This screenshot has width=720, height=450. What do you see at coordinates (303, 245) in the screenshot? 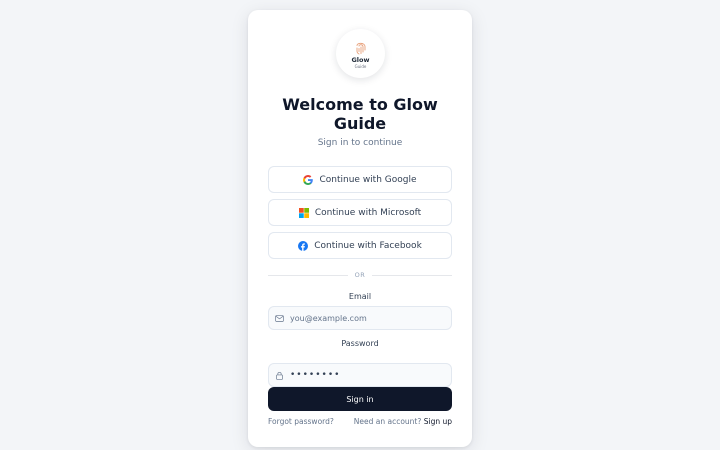
I see `facebook-icon` at bounding box center [303, 245].